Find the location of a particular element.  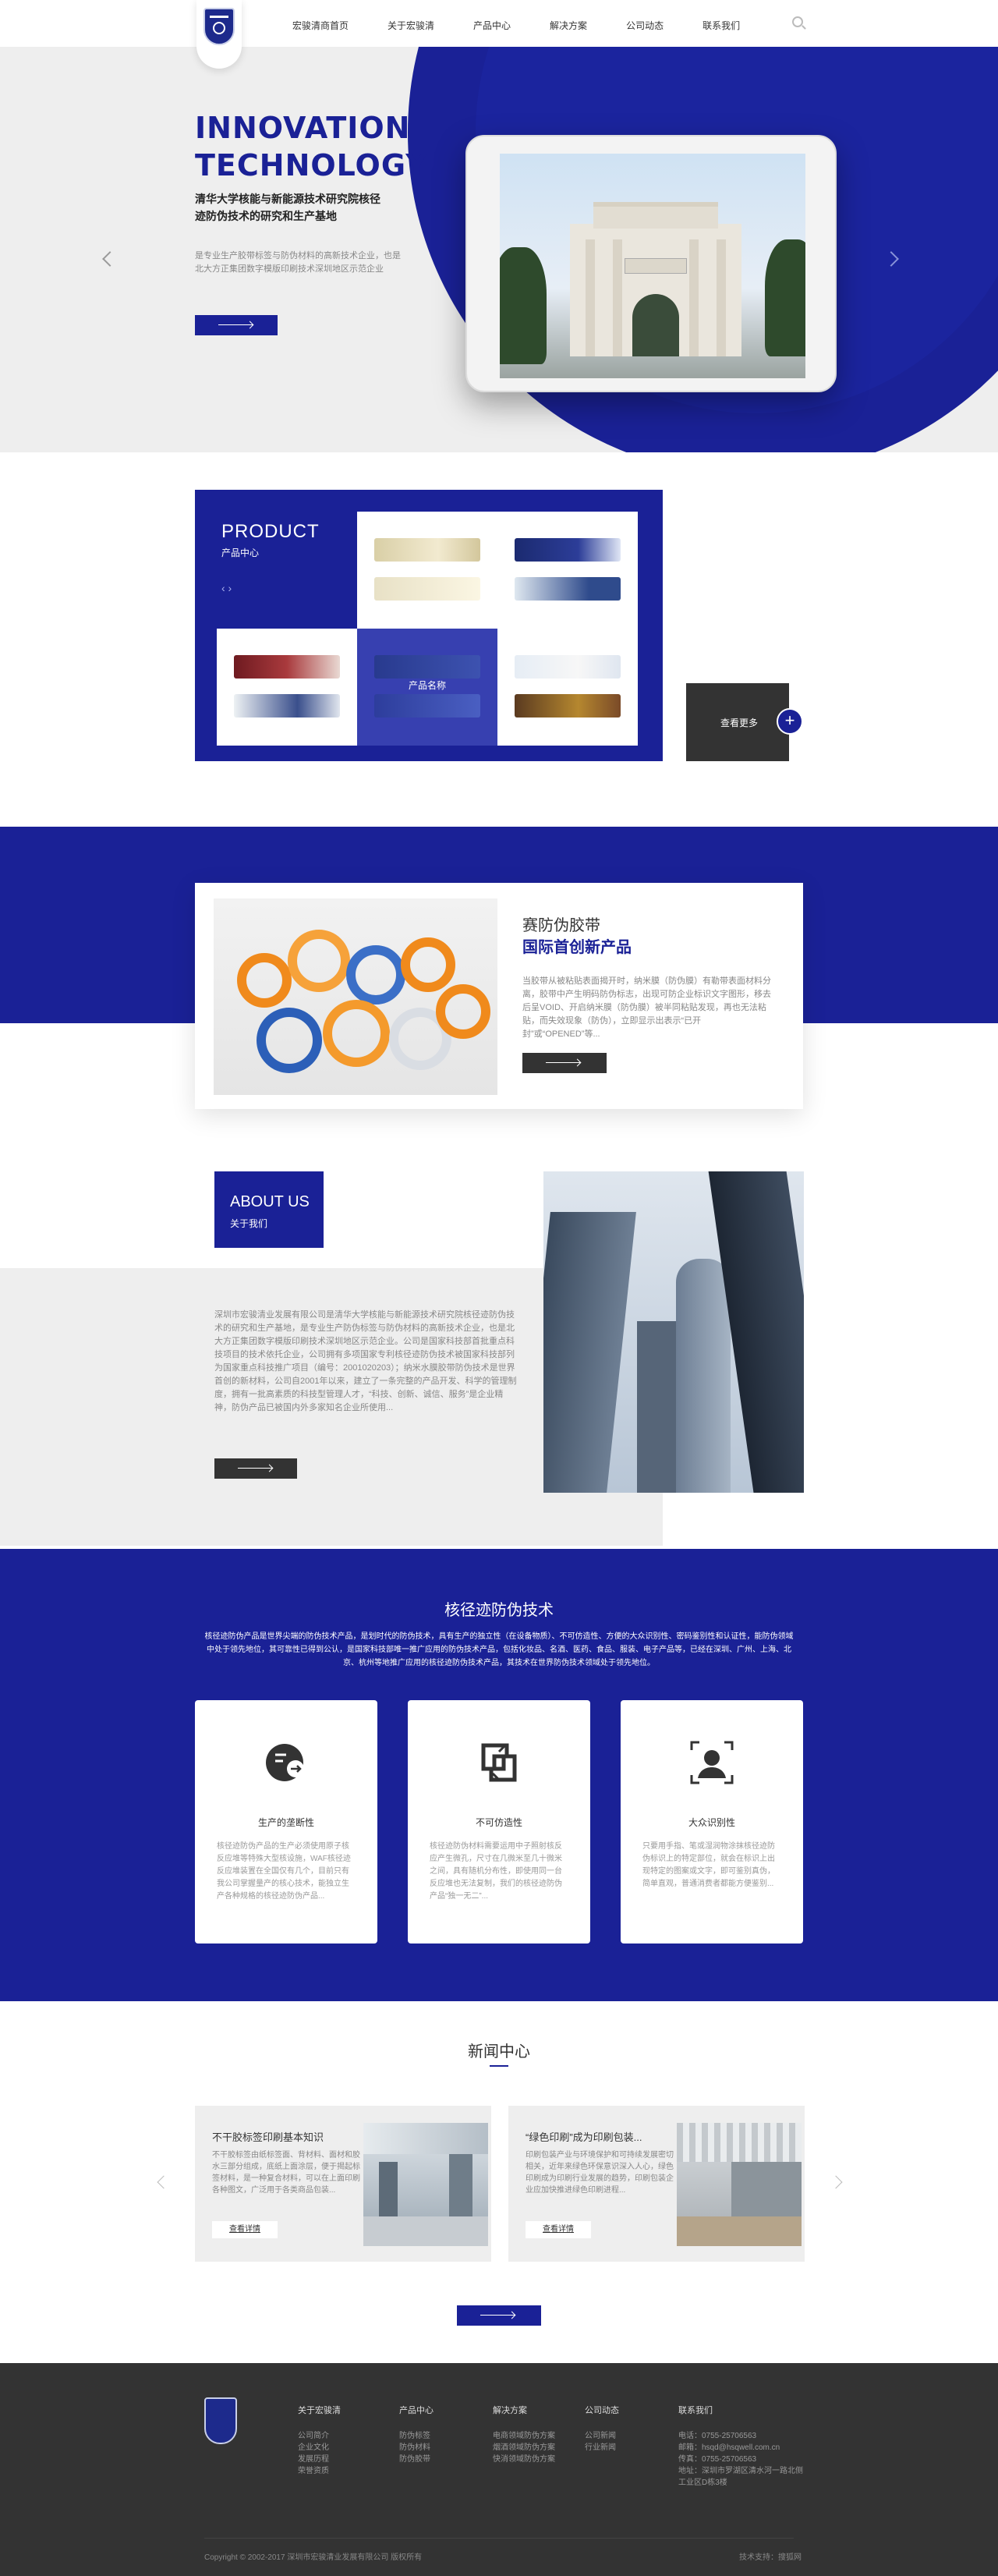

news-prev-arrow-icon is located at coordinates (164, 2182).